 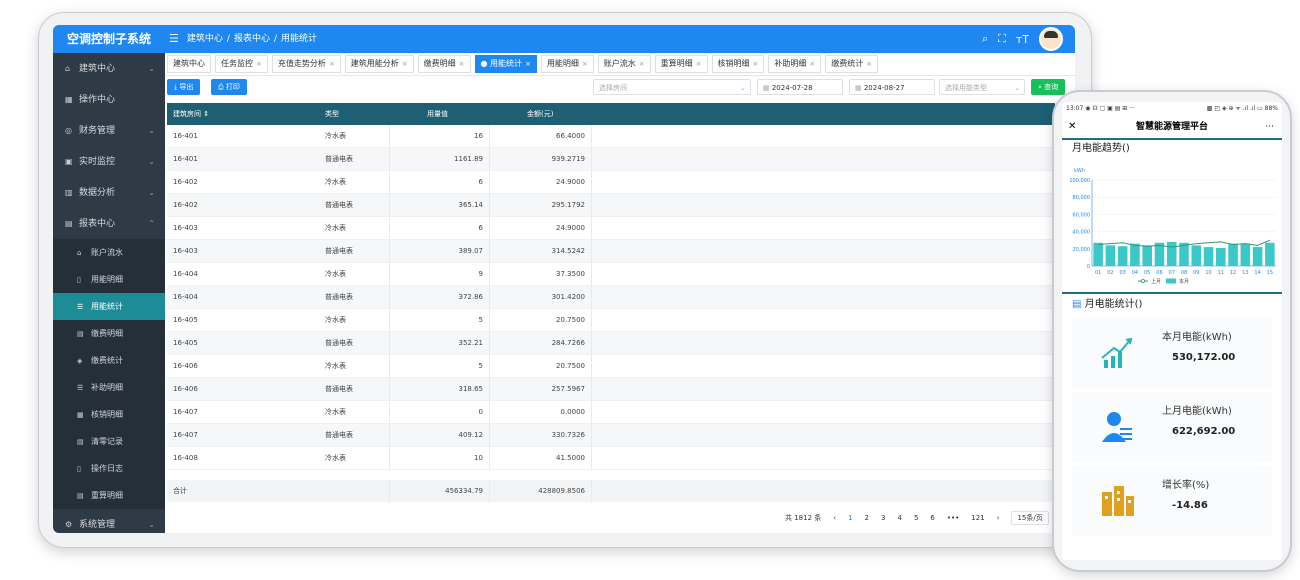 I want to click on query-button: ⌕ 查询, so click(x=1048, y=87).